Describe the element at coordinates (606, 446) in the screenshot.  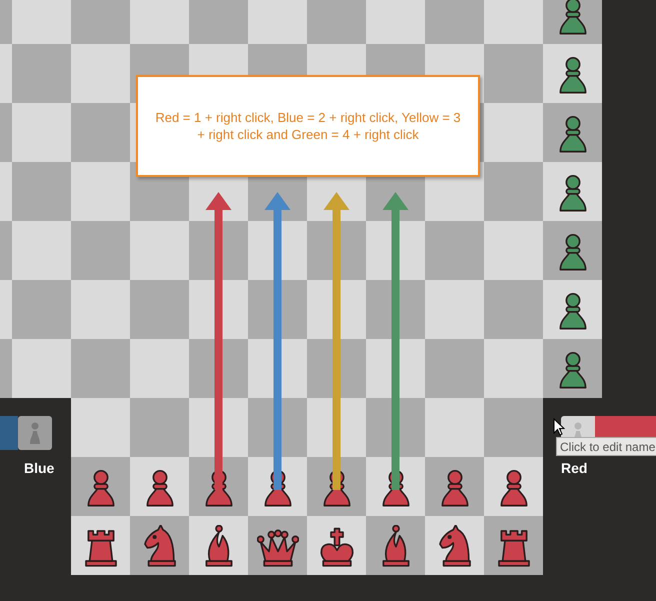
I see `name-tooltip: Click to edit name` at that location.